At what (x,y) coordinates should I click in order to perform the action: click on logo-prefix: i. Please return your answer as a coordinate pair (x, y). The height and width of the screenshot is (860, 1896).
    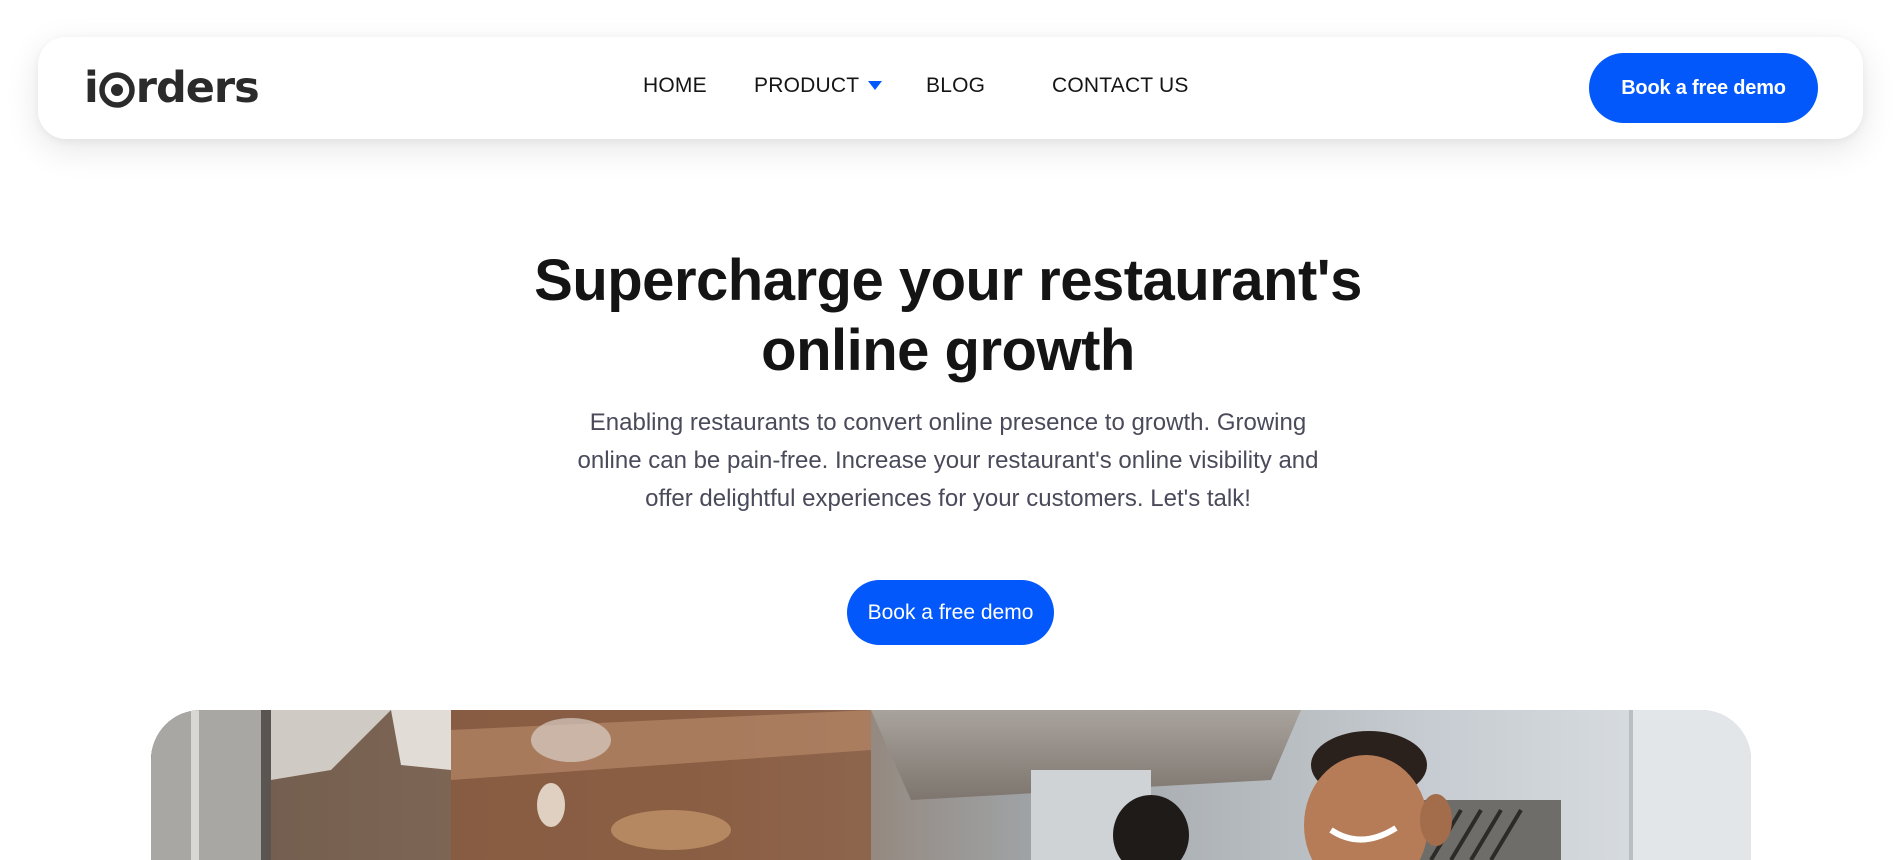
    Looking at the image, I should click on (91, 87).